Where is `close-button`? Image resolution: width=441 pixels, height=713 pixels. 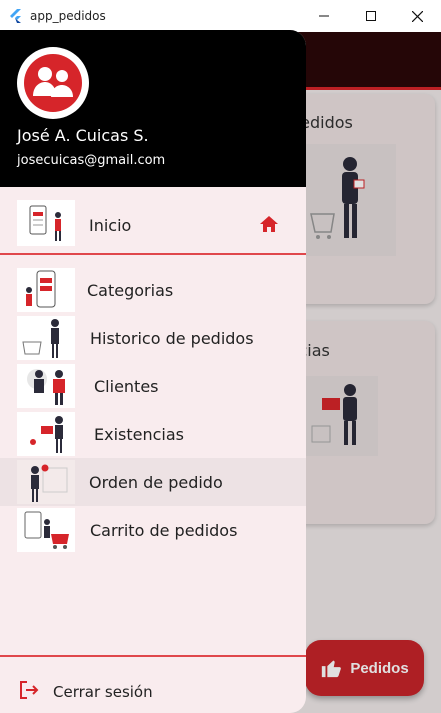 close-button is located at coordinates (417, 16).